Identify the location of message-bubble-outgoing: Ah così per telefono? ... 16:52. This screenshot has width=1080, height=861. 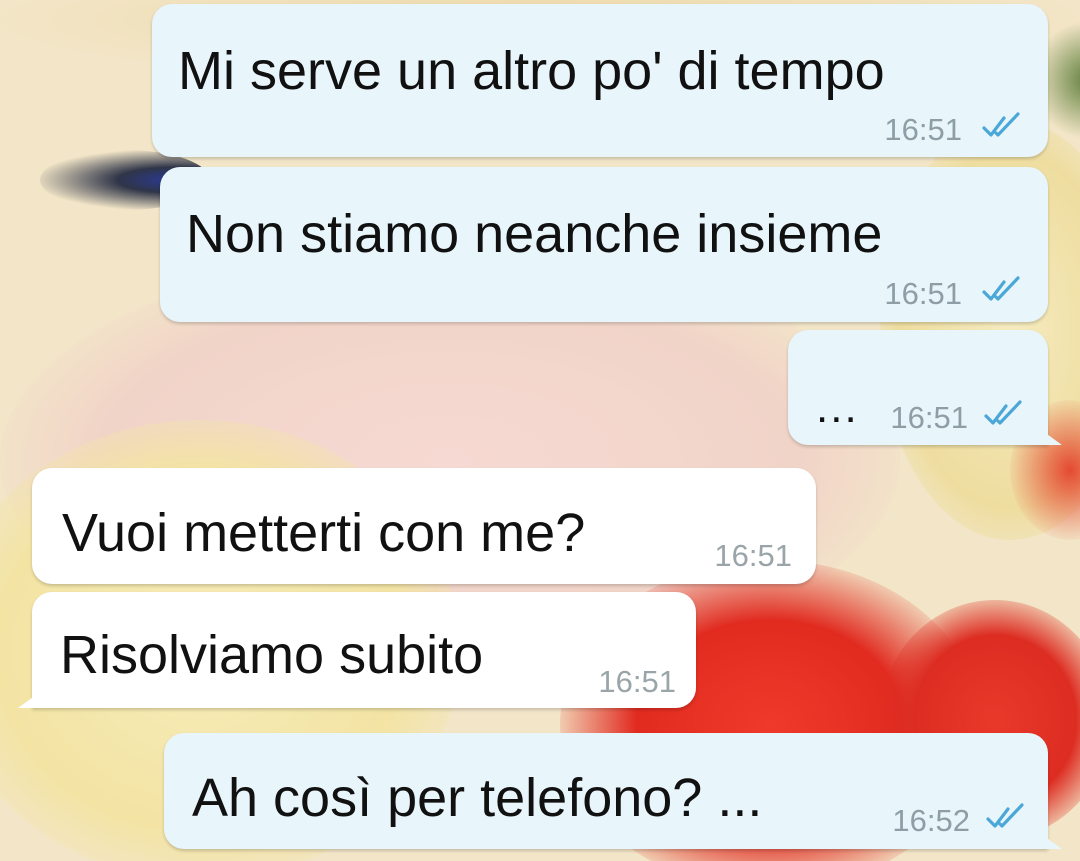
(613, 791).